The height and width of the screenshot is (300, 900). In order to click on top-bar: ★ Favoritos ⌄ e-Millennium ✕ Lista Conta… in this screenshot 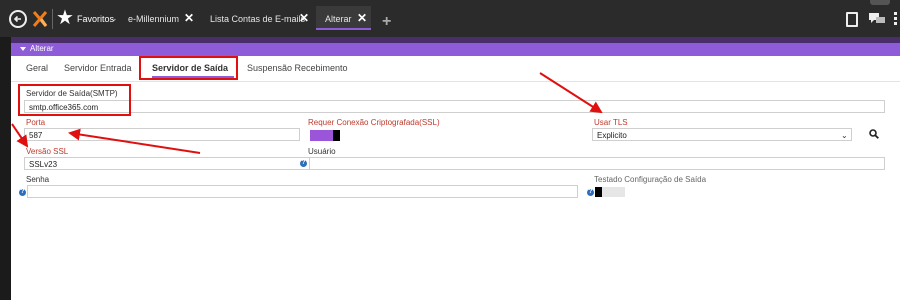, I will do `click(450, 18)`.